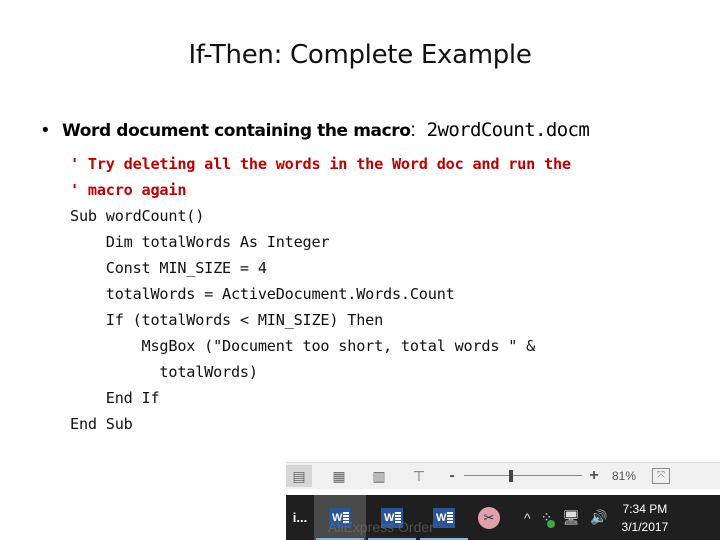  I want to click on zoom-slider, so click(523, 476).